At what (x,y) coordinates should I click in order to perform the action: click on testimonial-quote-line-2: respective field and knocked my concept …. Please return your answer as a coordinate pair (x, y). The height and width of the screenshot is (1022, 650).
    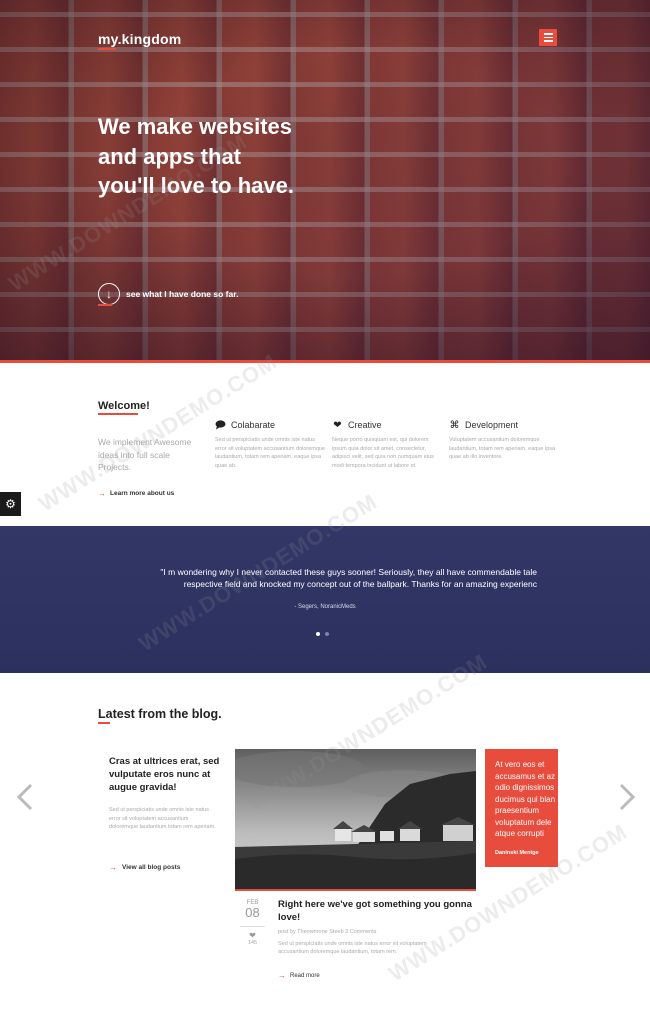
    Looking at the image, I should click on (360, 584).